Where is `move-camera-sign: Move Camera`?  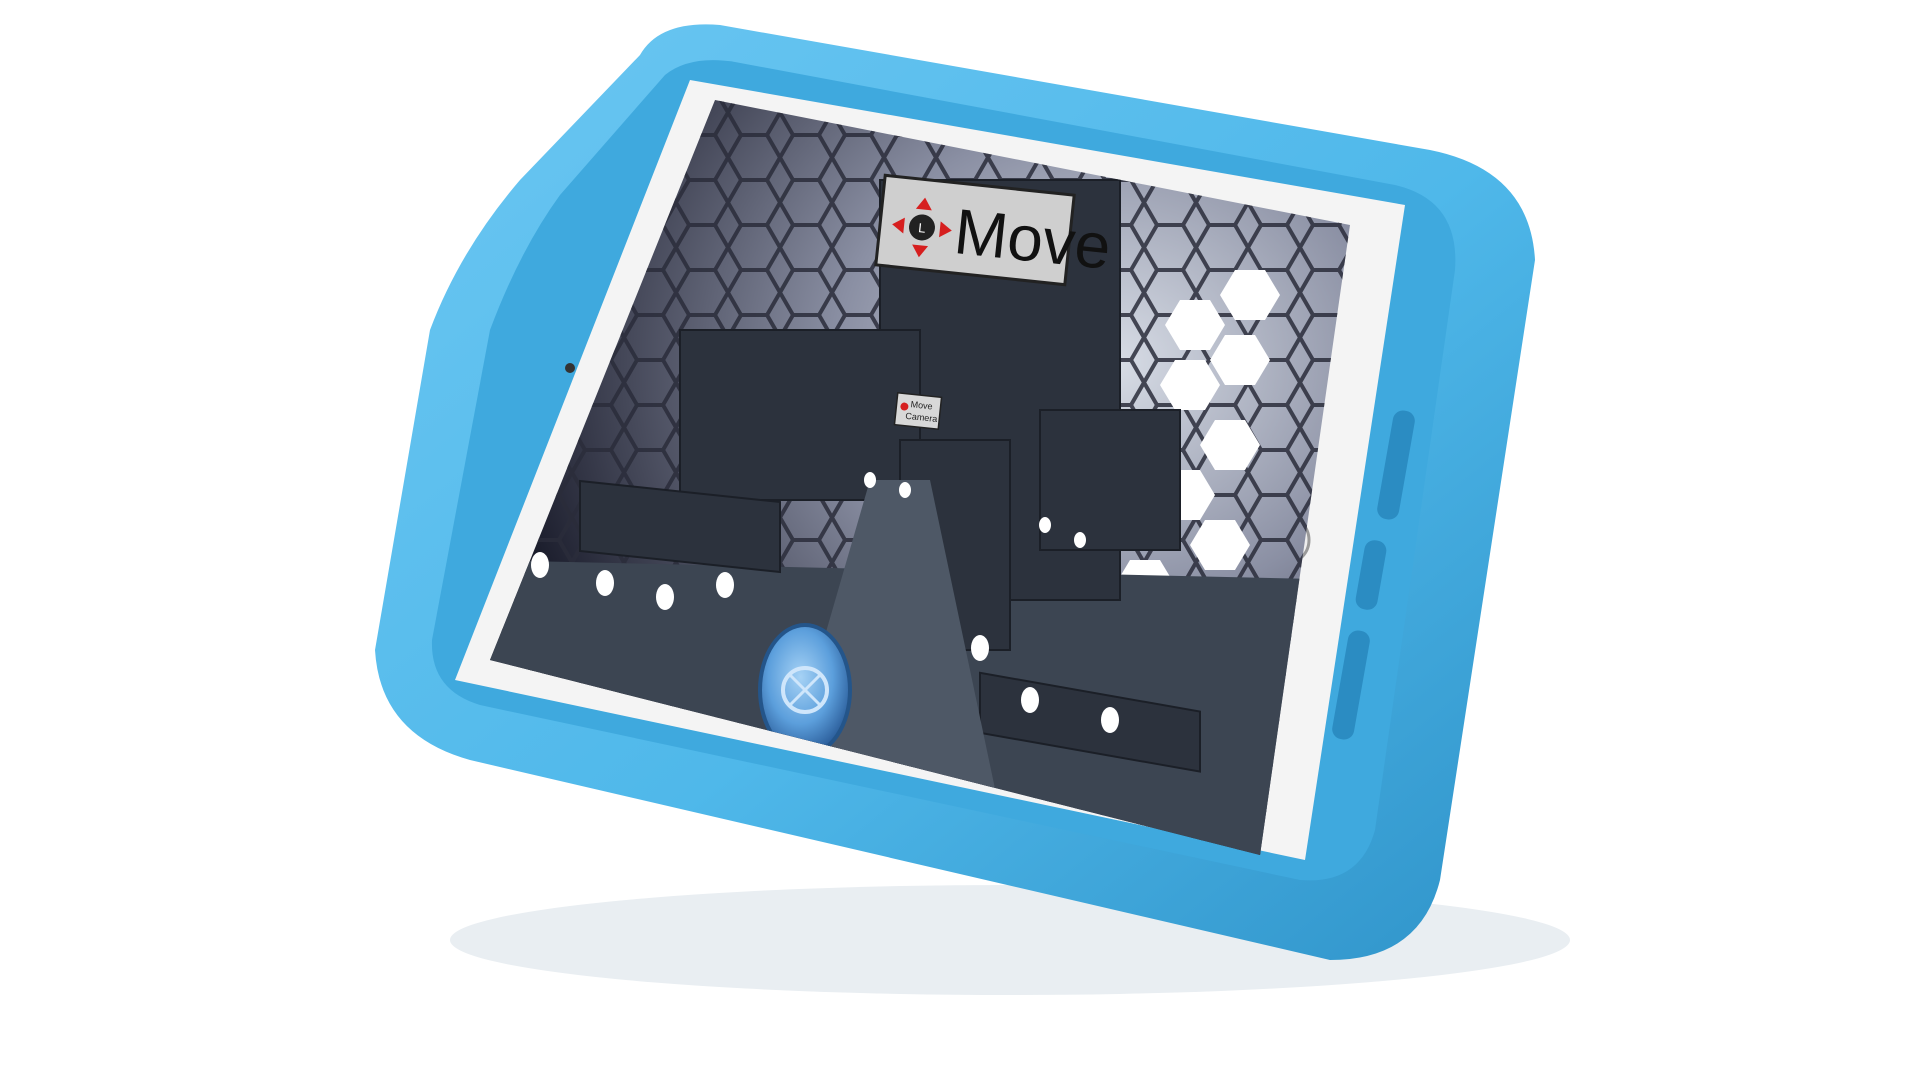
move-camera-sign: Move Camera is located at coordinates (918, 411).